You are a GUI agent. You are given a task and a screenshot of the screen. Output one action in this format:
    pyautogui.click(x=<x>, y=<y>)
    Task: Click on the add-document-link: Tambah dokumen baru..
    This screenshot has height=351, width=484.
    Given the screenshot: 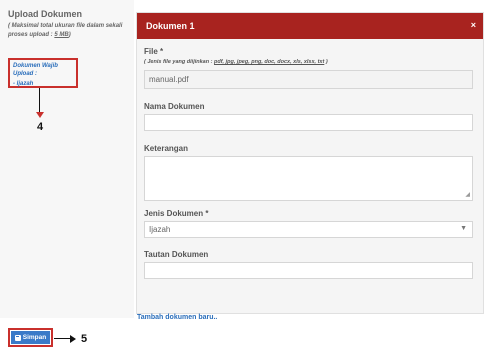 What is the action you would take?
    pyautogui.click(x=177, y=317)
    